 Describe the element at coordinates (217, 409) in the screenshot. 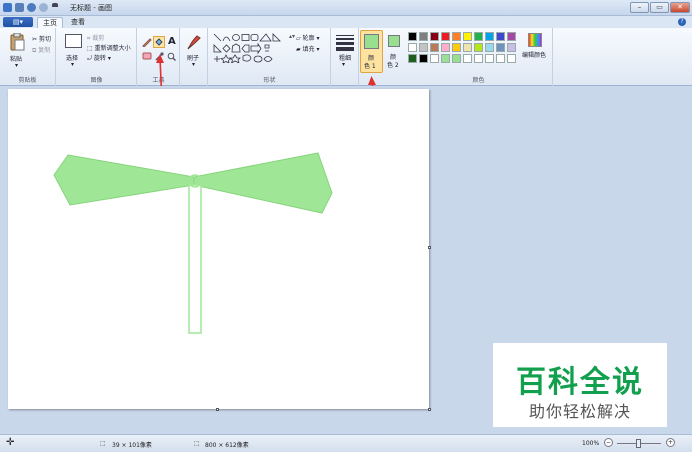

I see `canvas-resize-handle-bottom` at that location.